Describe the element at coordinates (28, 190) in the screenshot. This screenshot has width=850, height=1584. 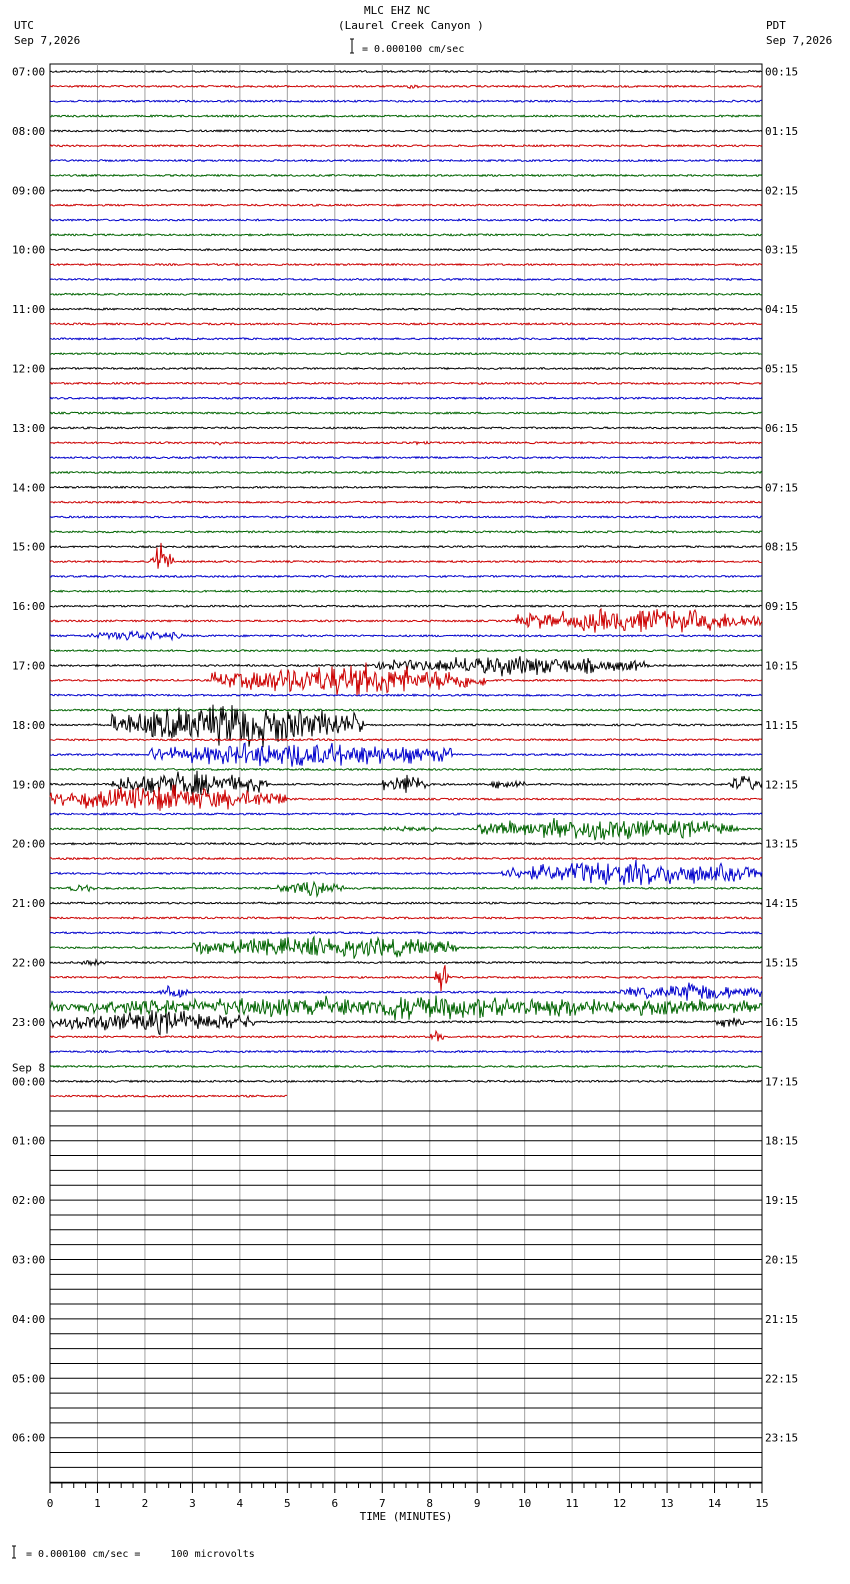
I see `utc-hour-label: 09:00` at that location.